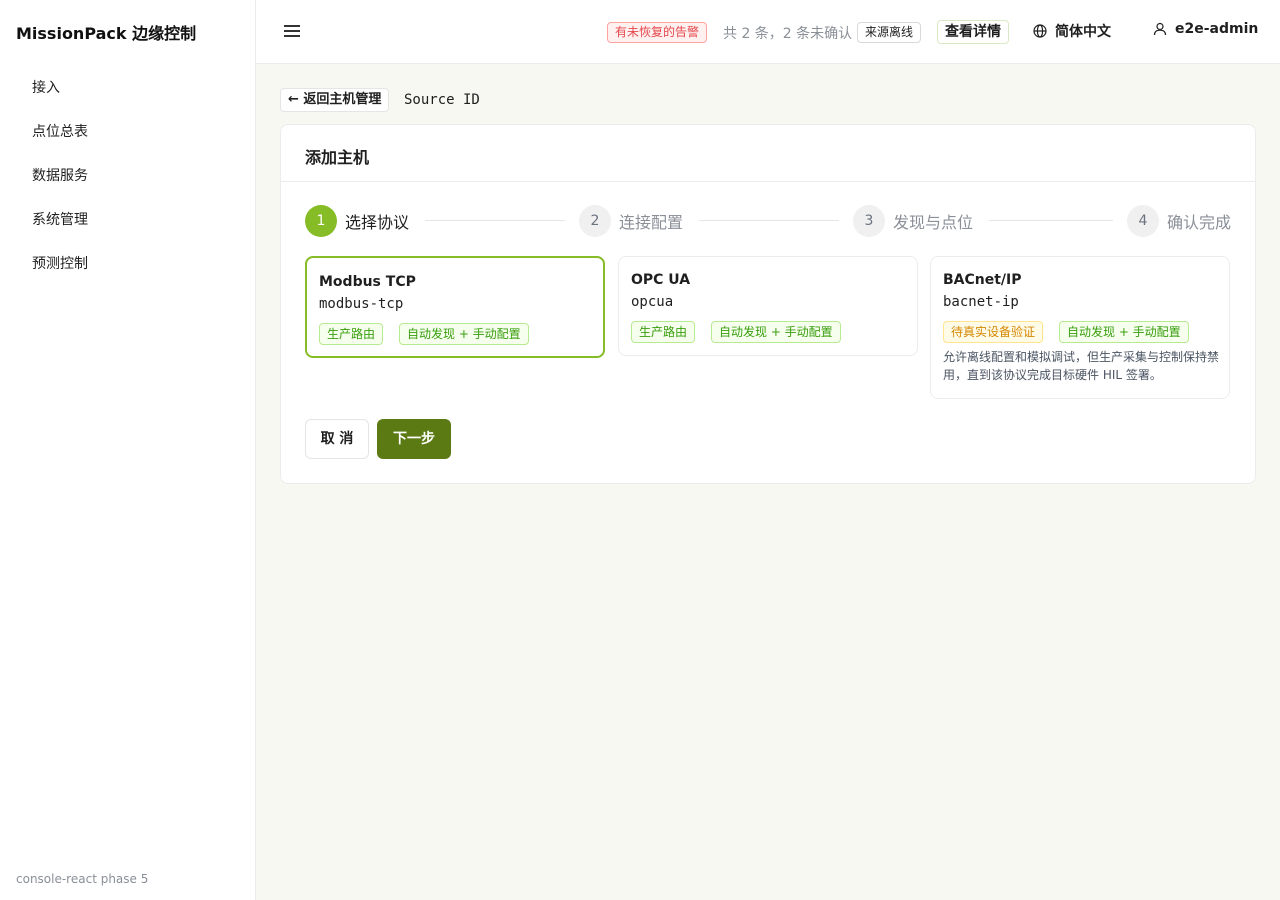 The height and width of the screenshot is (900, 1280). Describe the element at coordinates (1160, 29) in the screenshot. I see `user-icon` at that location.